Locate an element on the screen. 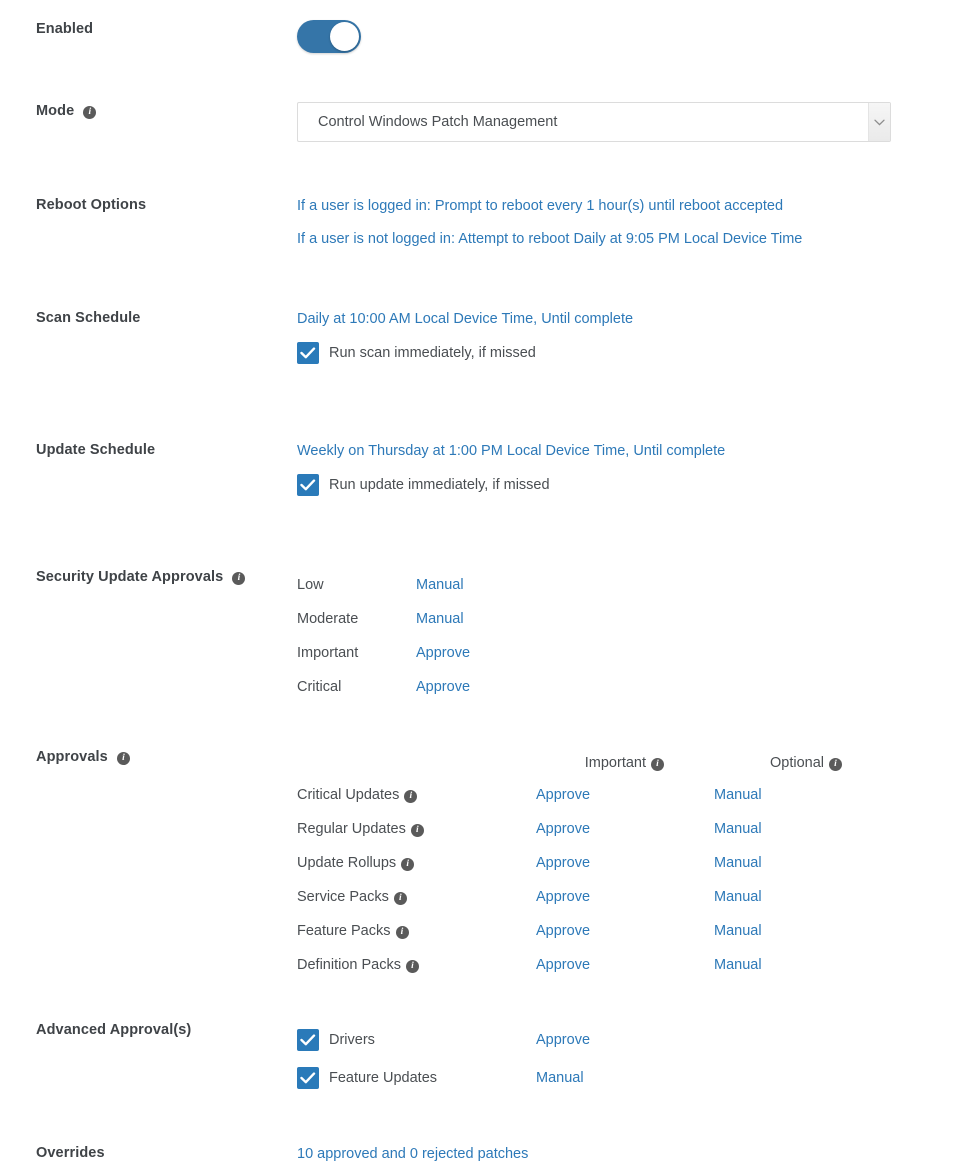 The width and height of the screenshot is (967, 1164). approval-type-name: Service Packs i is located at coordinates (416, 897).